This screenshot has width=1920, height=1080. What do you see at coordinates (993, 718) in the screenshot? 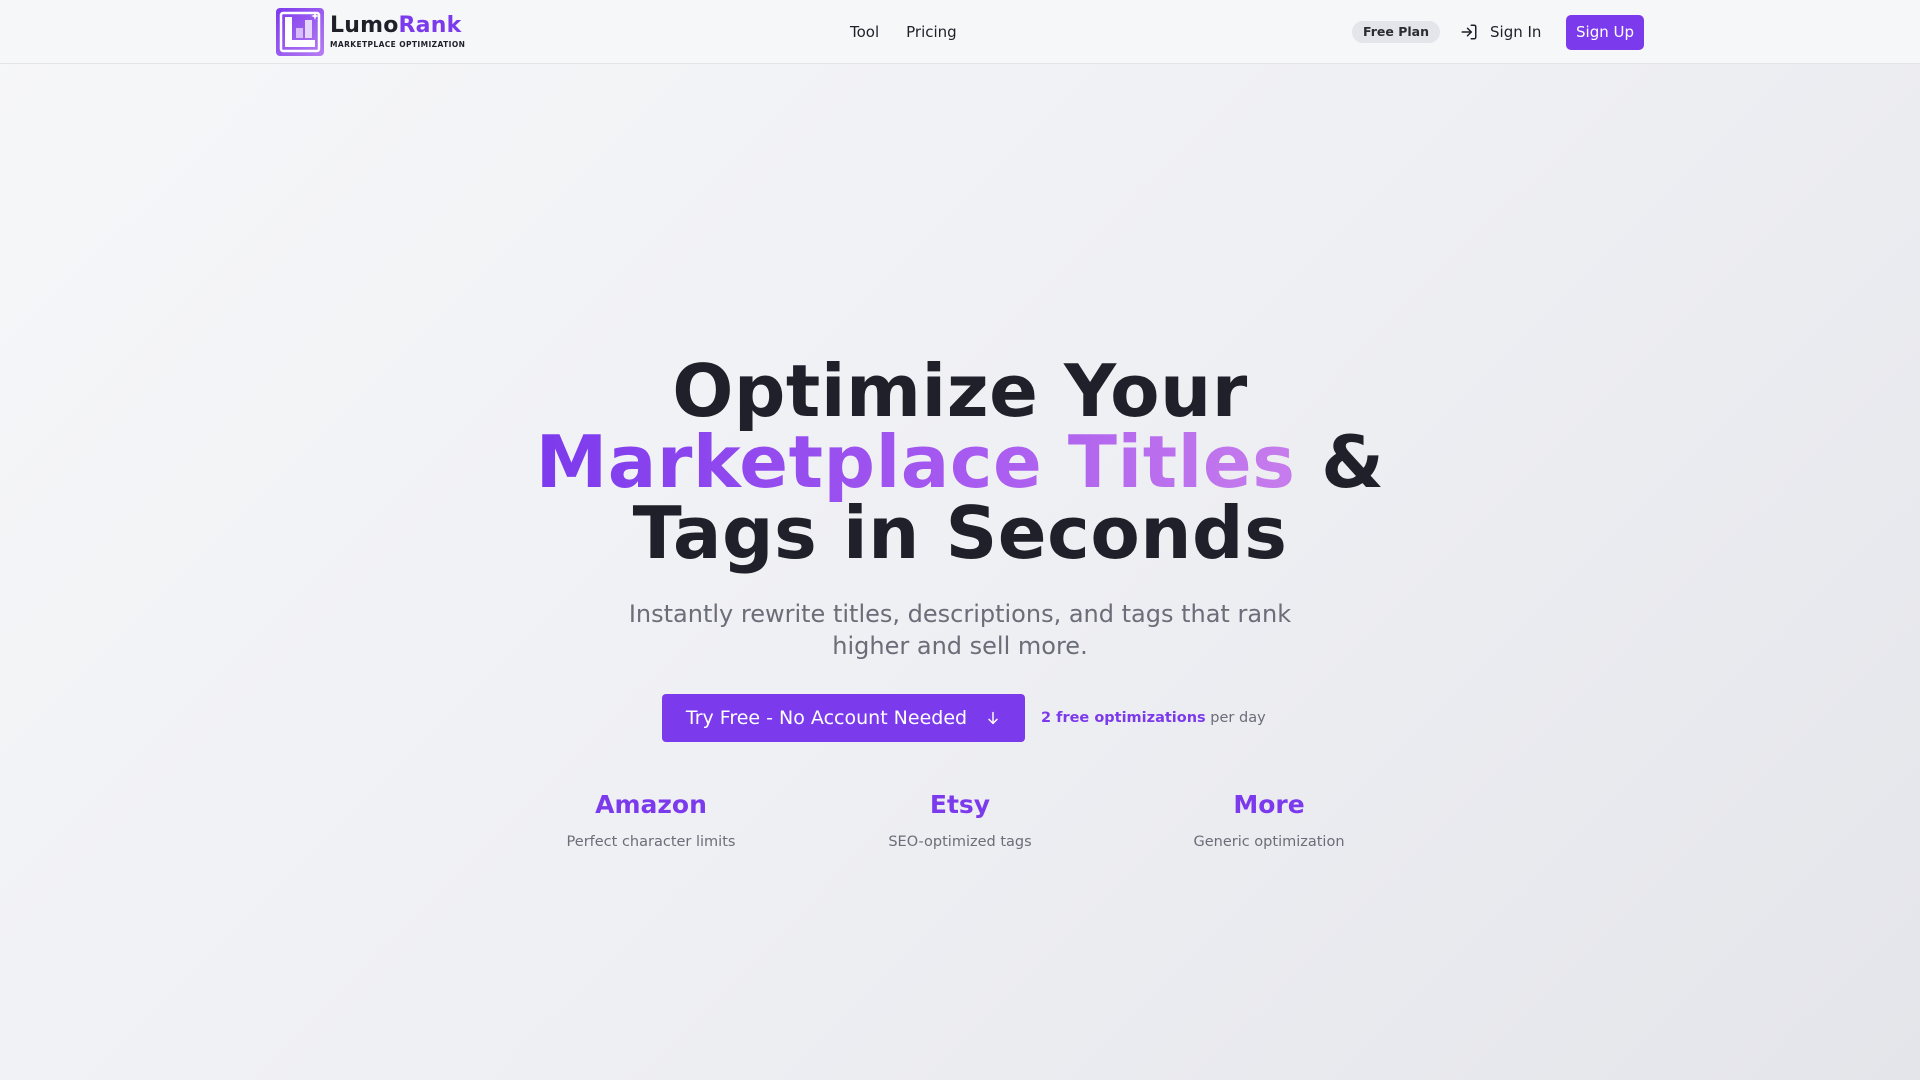
I see `arrow-down-icon` at bounding box center [993, 718].